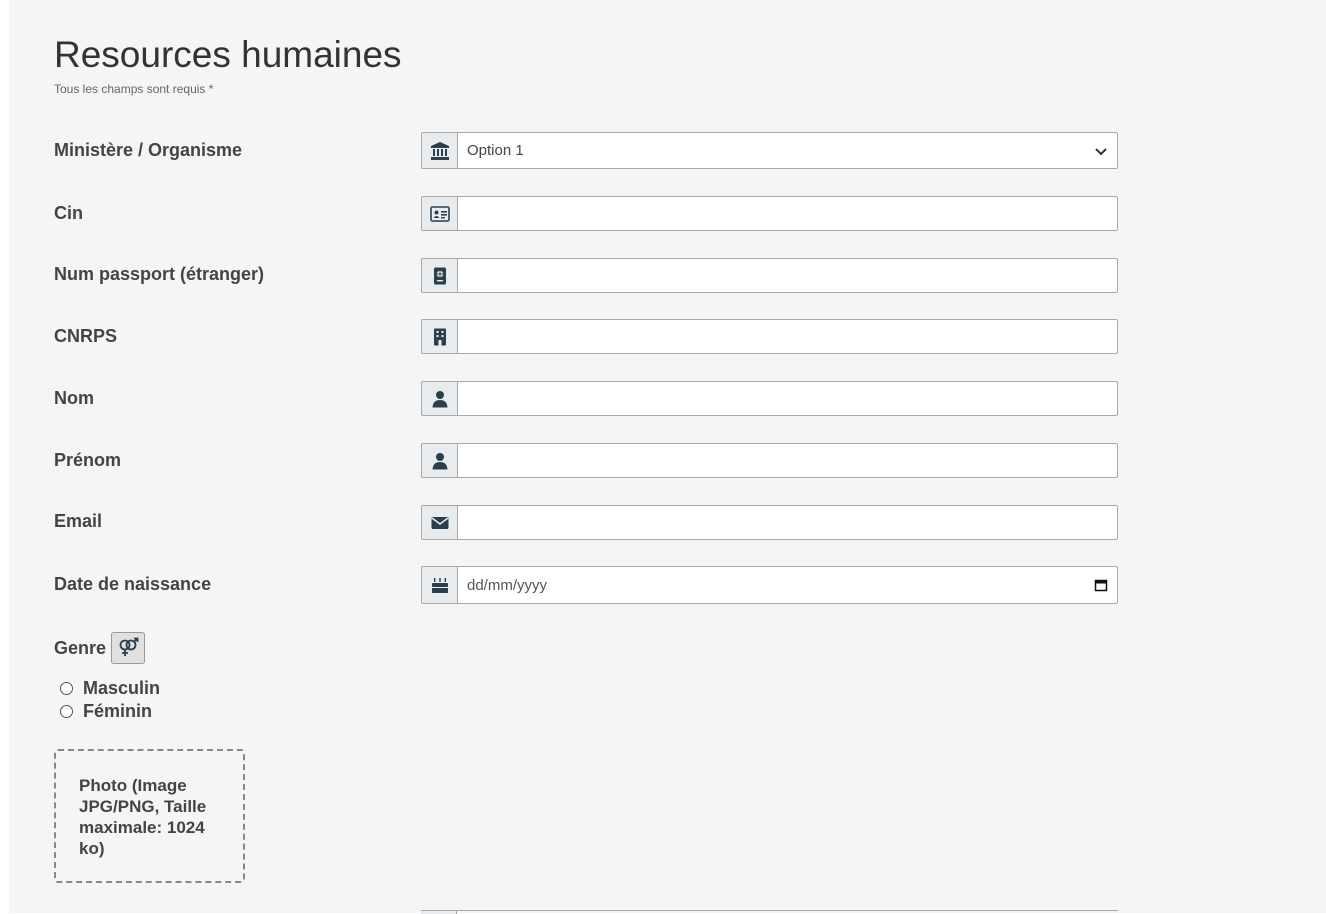 The height and width of the screenshot is (914, 1326). What do you see at coordinates (134, 89) in the screenshot?
I see `required-note: Tous les champs sont requis *` at bounding box center [134, 89].